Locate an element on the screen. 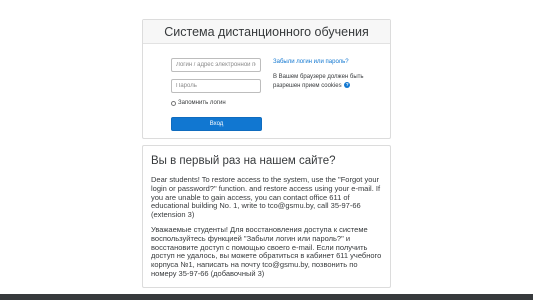  remember-checkbox is located at coordinates (173, 103).